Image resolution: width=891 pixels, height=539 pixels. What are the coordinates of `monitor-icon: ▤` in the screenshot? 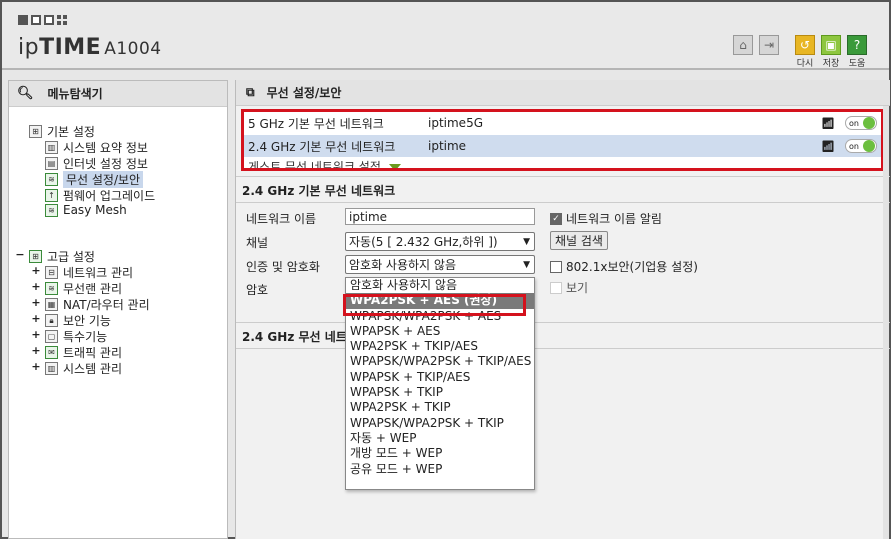 It's located at (51, 163).